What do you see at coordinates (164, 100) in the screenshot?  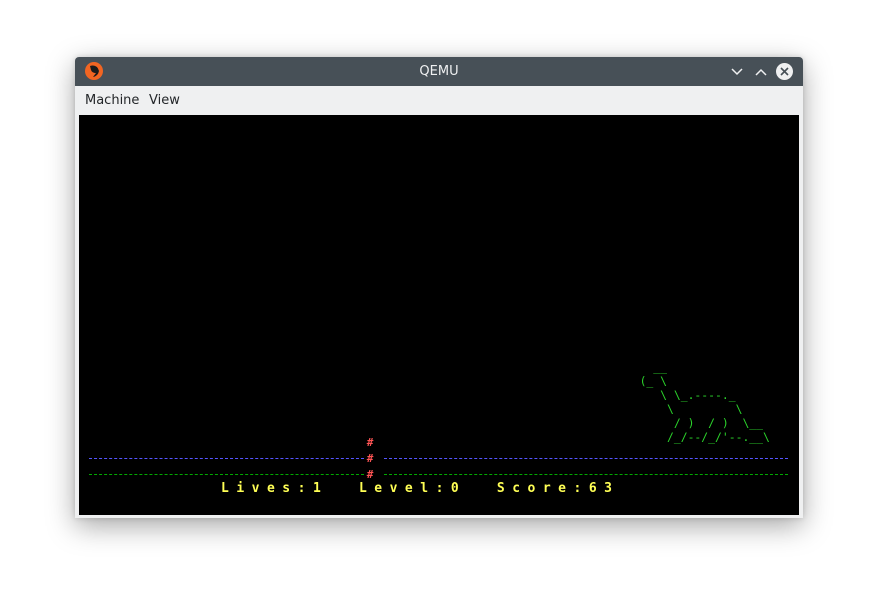 I see `menu-view: View` at bounding box center [164, 100].